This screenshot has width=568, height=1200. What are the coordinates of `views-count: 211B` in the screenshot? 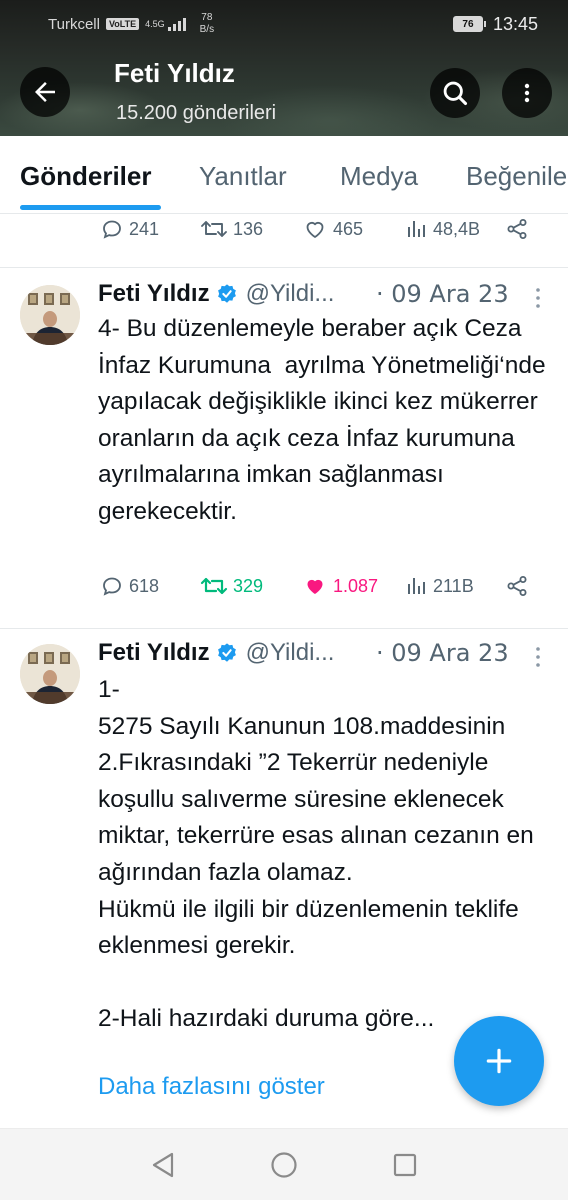 It's located at (453, 585).